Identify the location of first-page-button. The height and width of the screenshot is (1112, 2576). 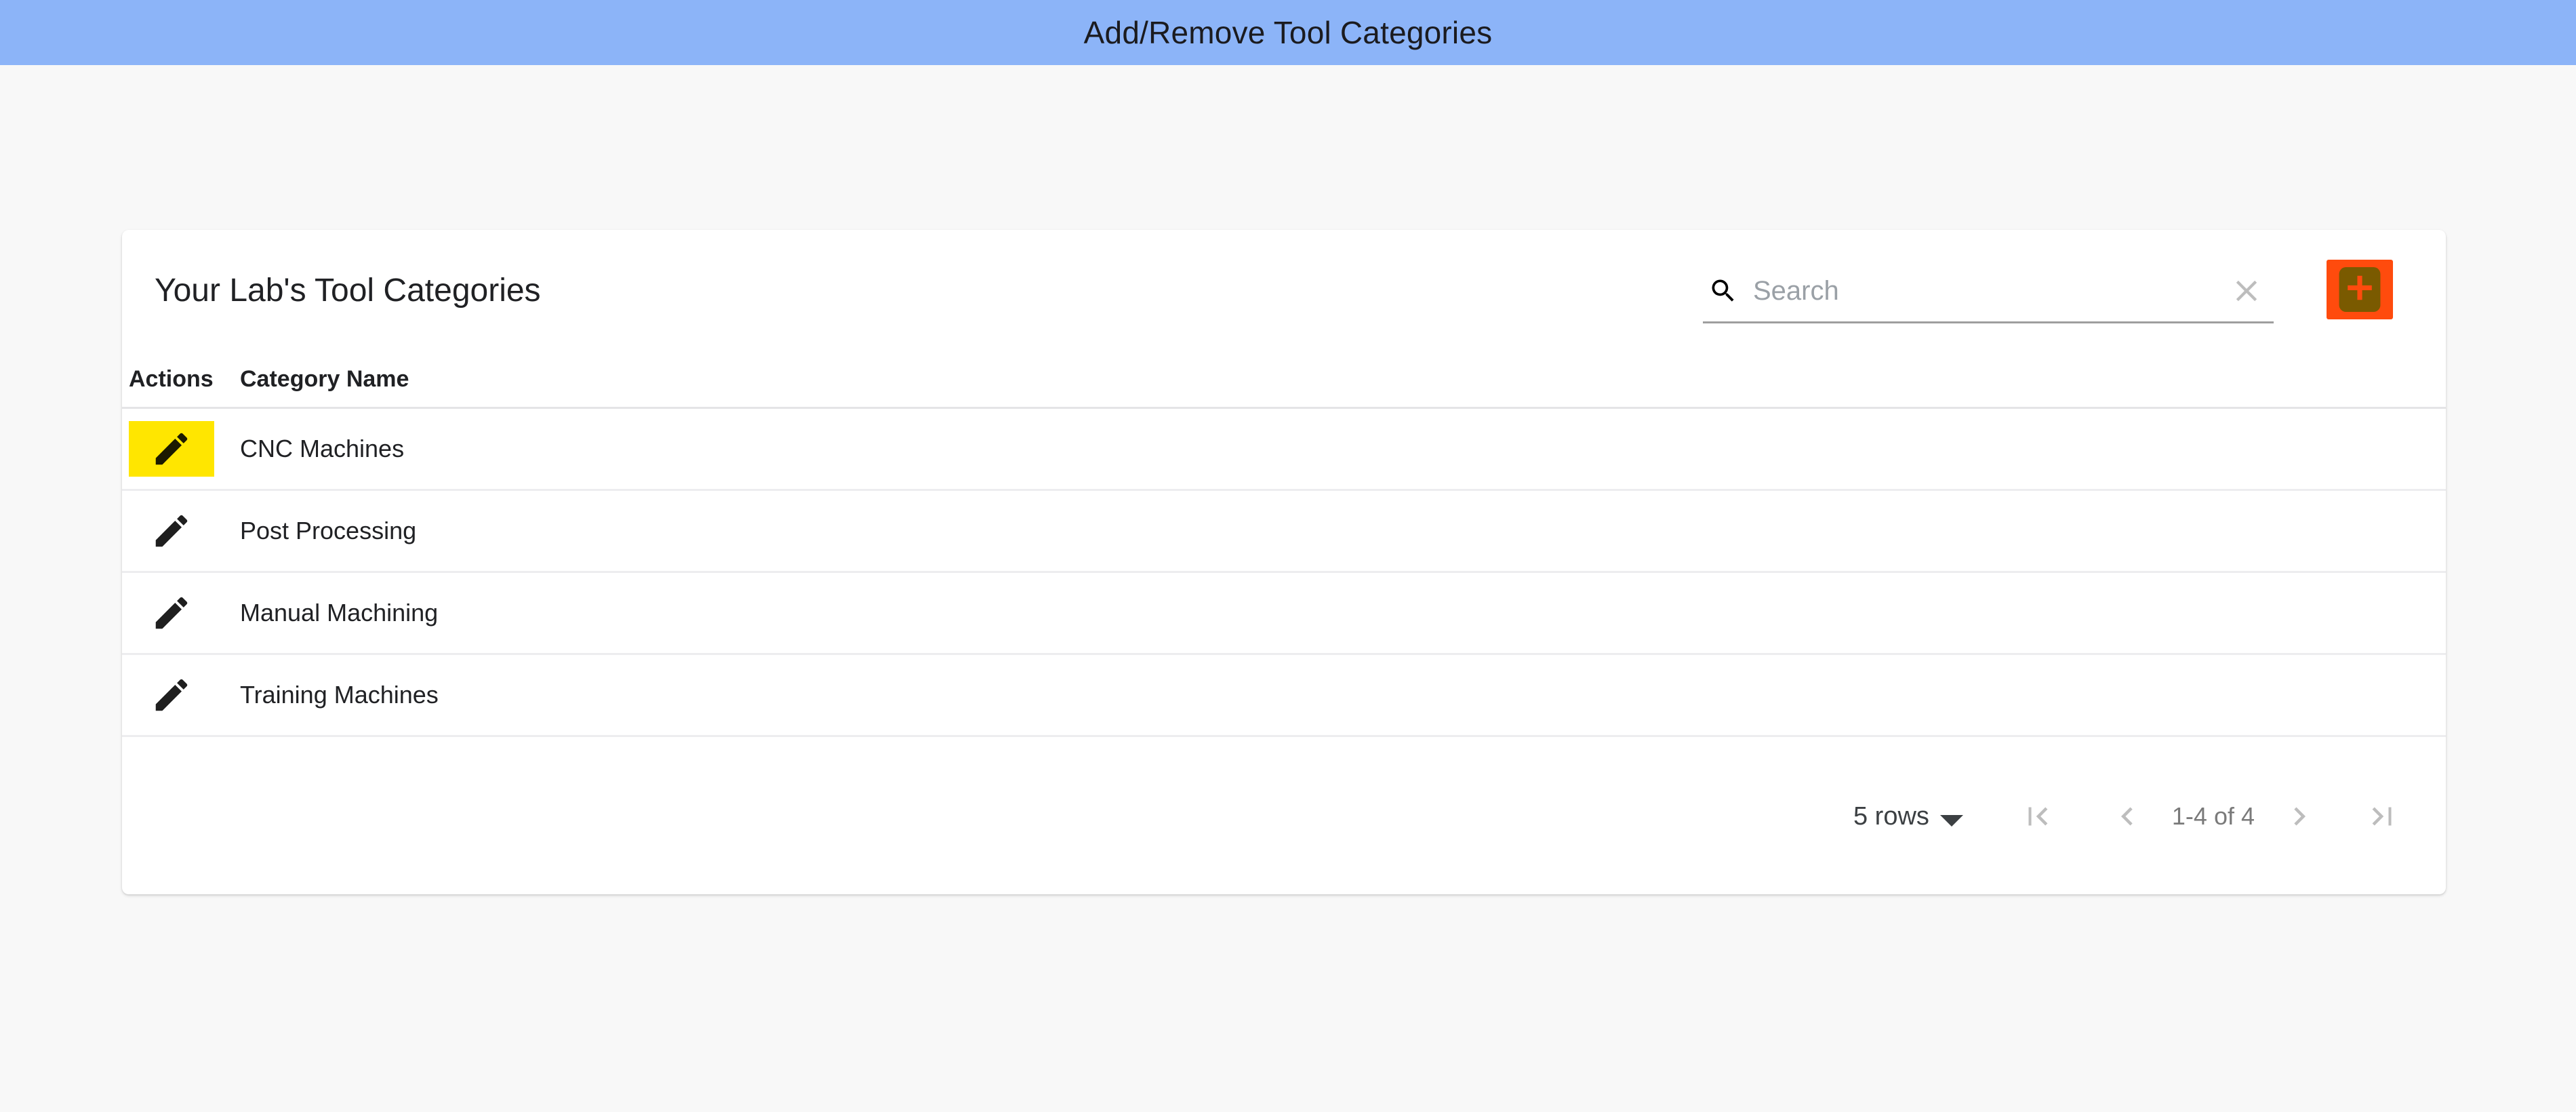
(2037, 816).